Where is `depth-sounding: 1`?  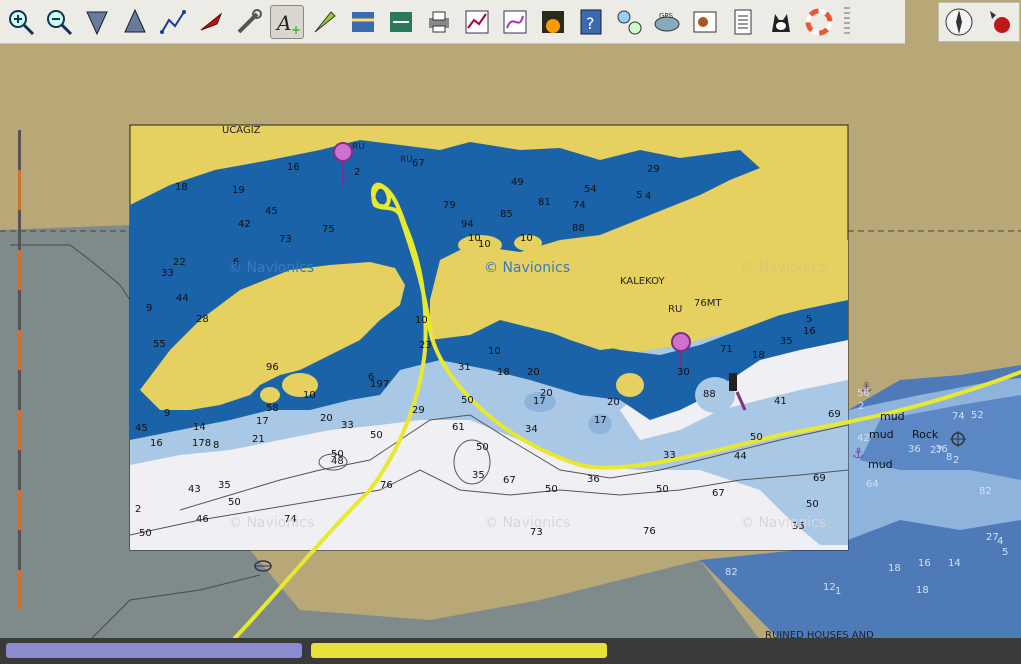 depth-sounding: 1 is located at coordinates (838, 591).